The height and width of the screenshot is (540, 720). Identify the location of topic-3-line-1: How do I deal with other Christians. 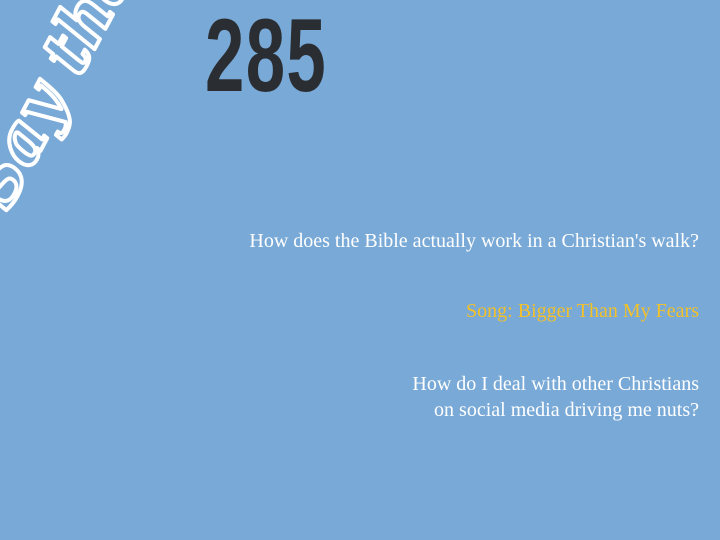
(555, 384).